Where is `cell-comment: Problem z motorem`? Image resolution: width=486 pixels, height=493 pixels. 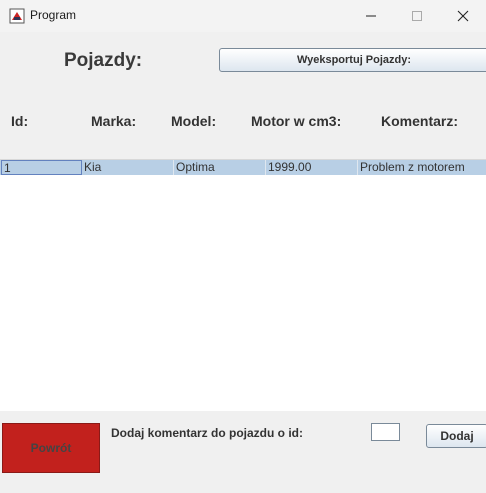 cell-comment: Problem z motorem is located at coordinates (422, 167).